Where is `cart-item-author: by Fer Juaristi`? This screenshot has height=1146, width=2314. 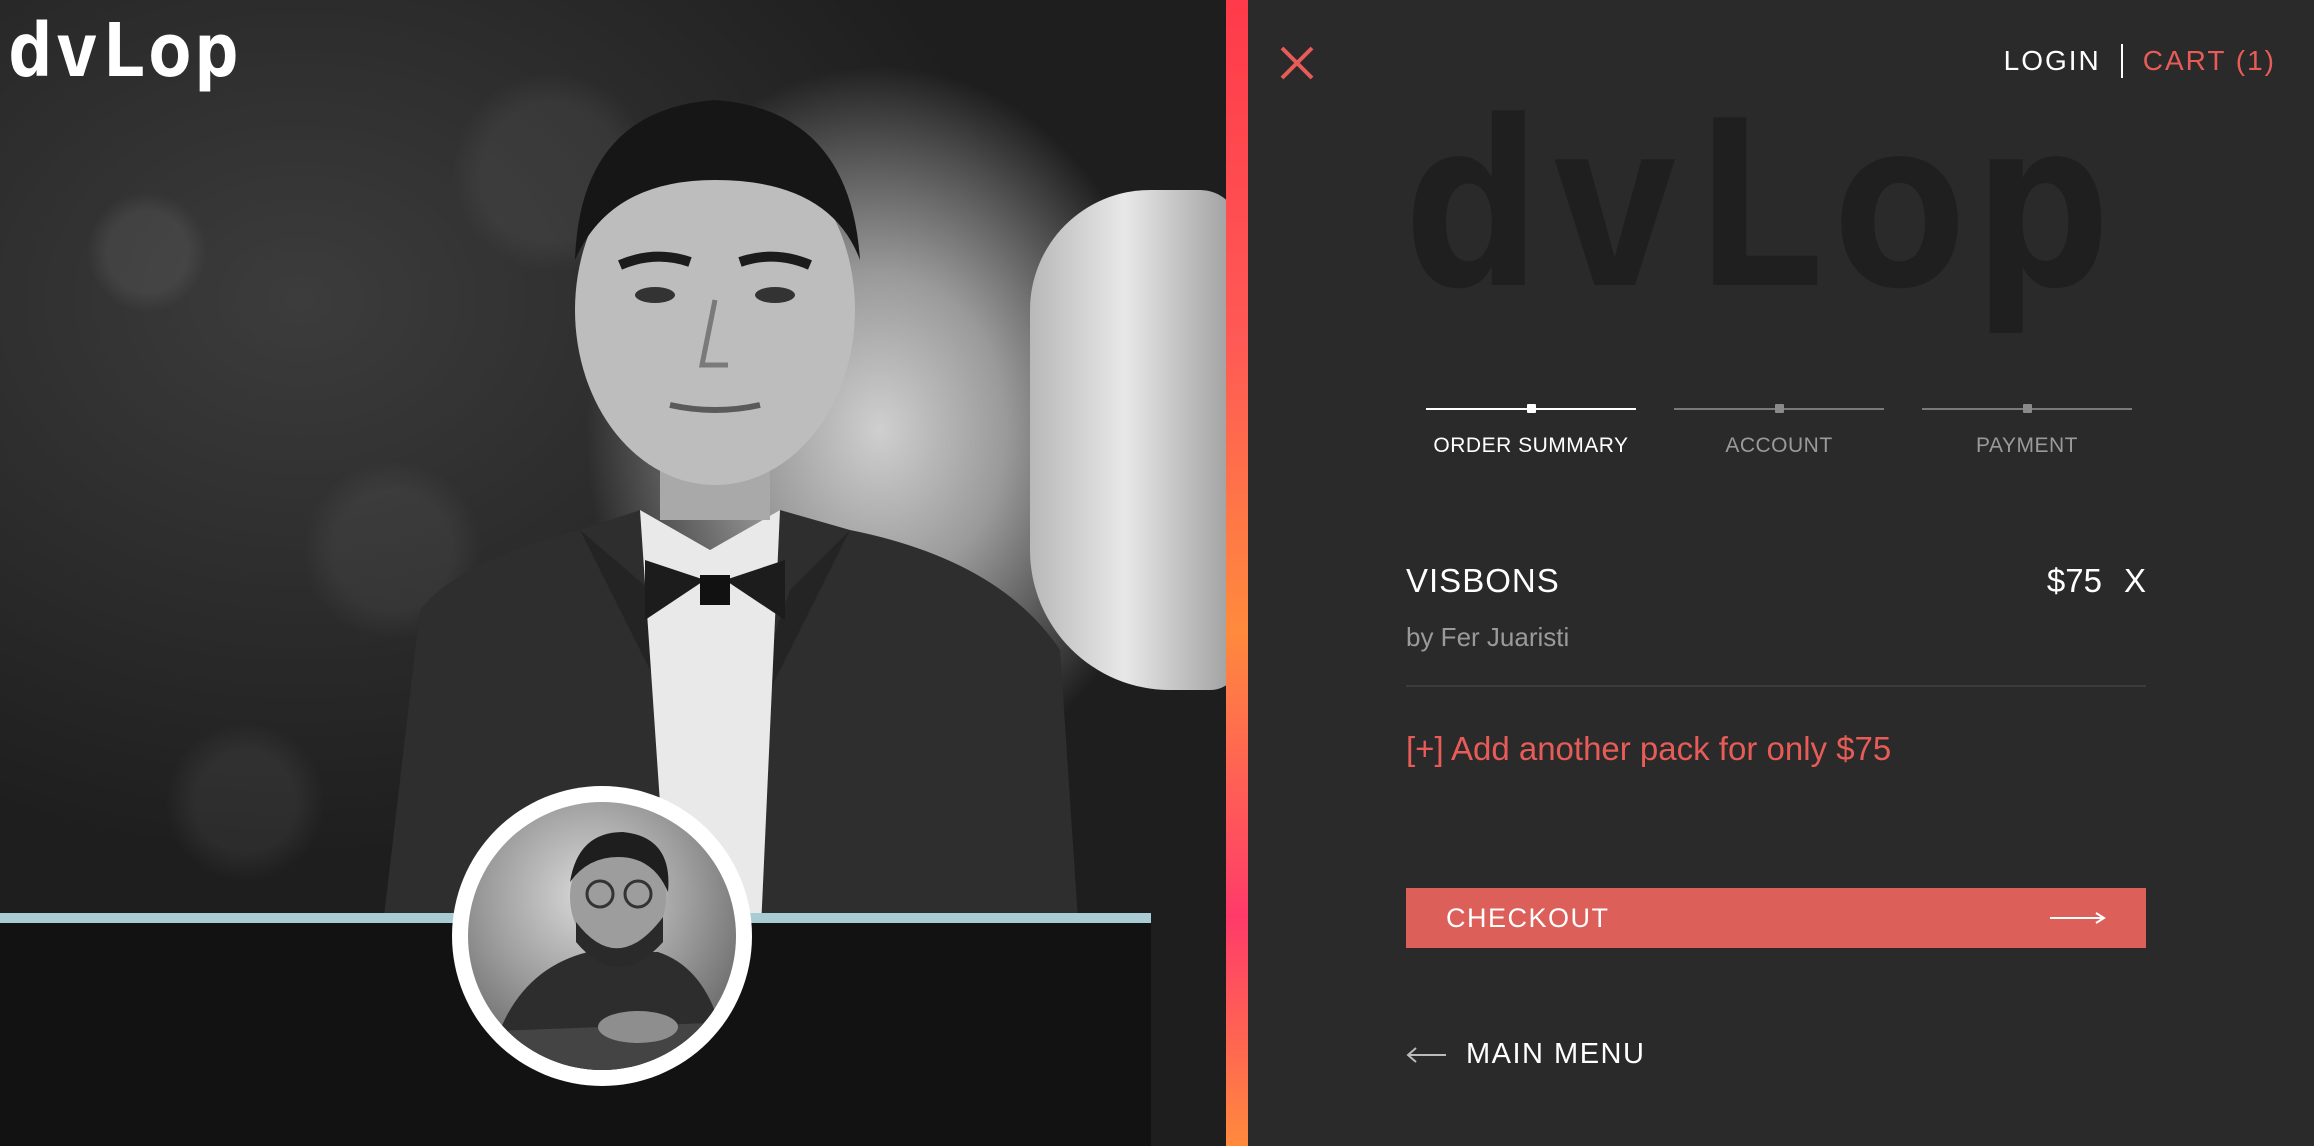 cart-item-author: by Fer Juaristi is located at coordinates (1488, 637).